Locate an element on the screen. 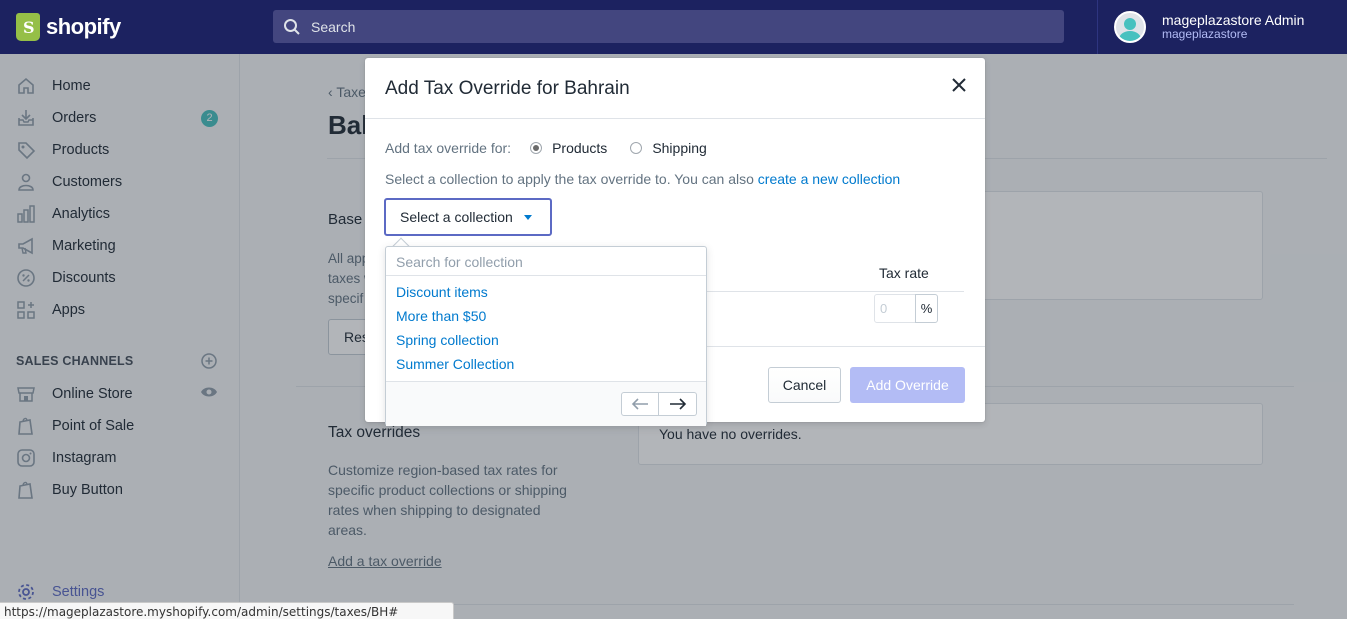 Image resolution: width=1347 pixels, height=619 pixels. modal-header: Add Tax Override for Bahrain is located at coordinates (675, 88).